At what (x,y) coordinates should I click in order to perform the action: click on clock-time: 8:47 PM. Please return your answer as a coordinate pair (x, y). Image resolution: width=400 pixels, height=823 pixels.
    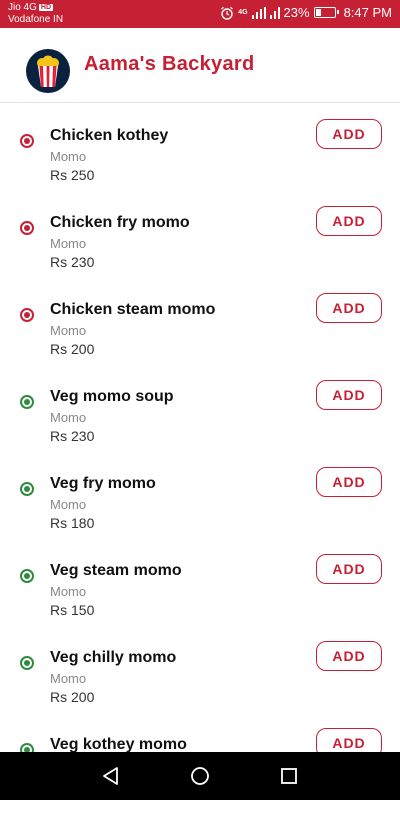
    Looking at the image, I should click on (367, 12).